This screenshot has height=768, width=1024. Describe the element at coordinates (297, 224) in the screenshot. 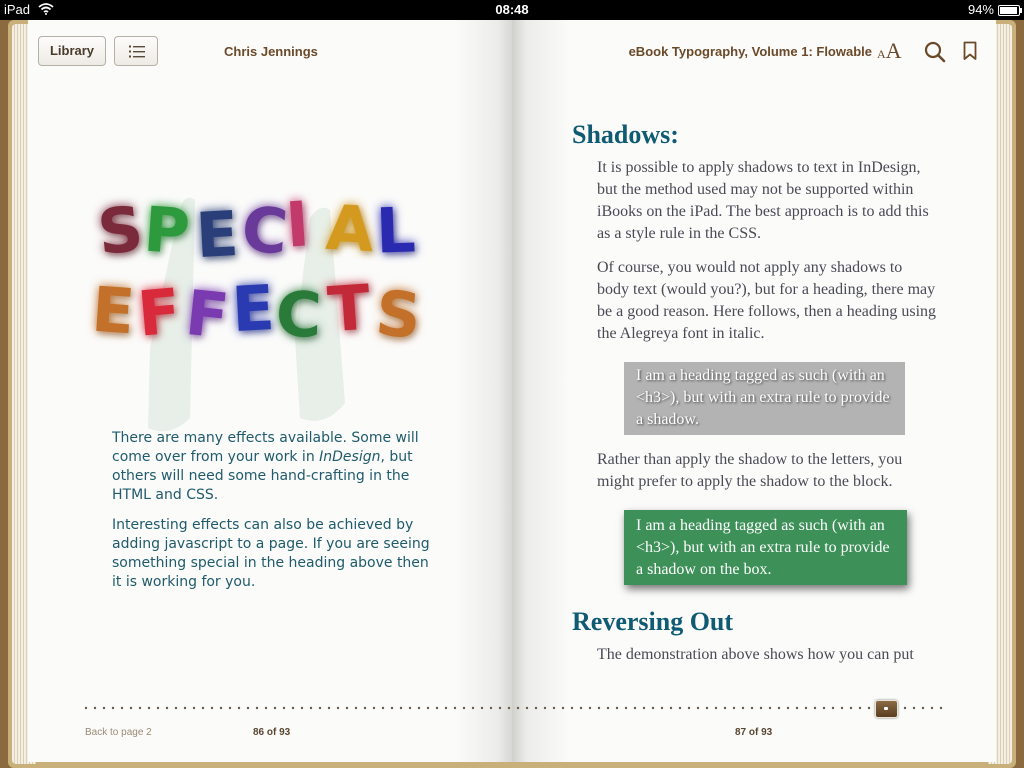

I see `title-art-letter: I` at that location.